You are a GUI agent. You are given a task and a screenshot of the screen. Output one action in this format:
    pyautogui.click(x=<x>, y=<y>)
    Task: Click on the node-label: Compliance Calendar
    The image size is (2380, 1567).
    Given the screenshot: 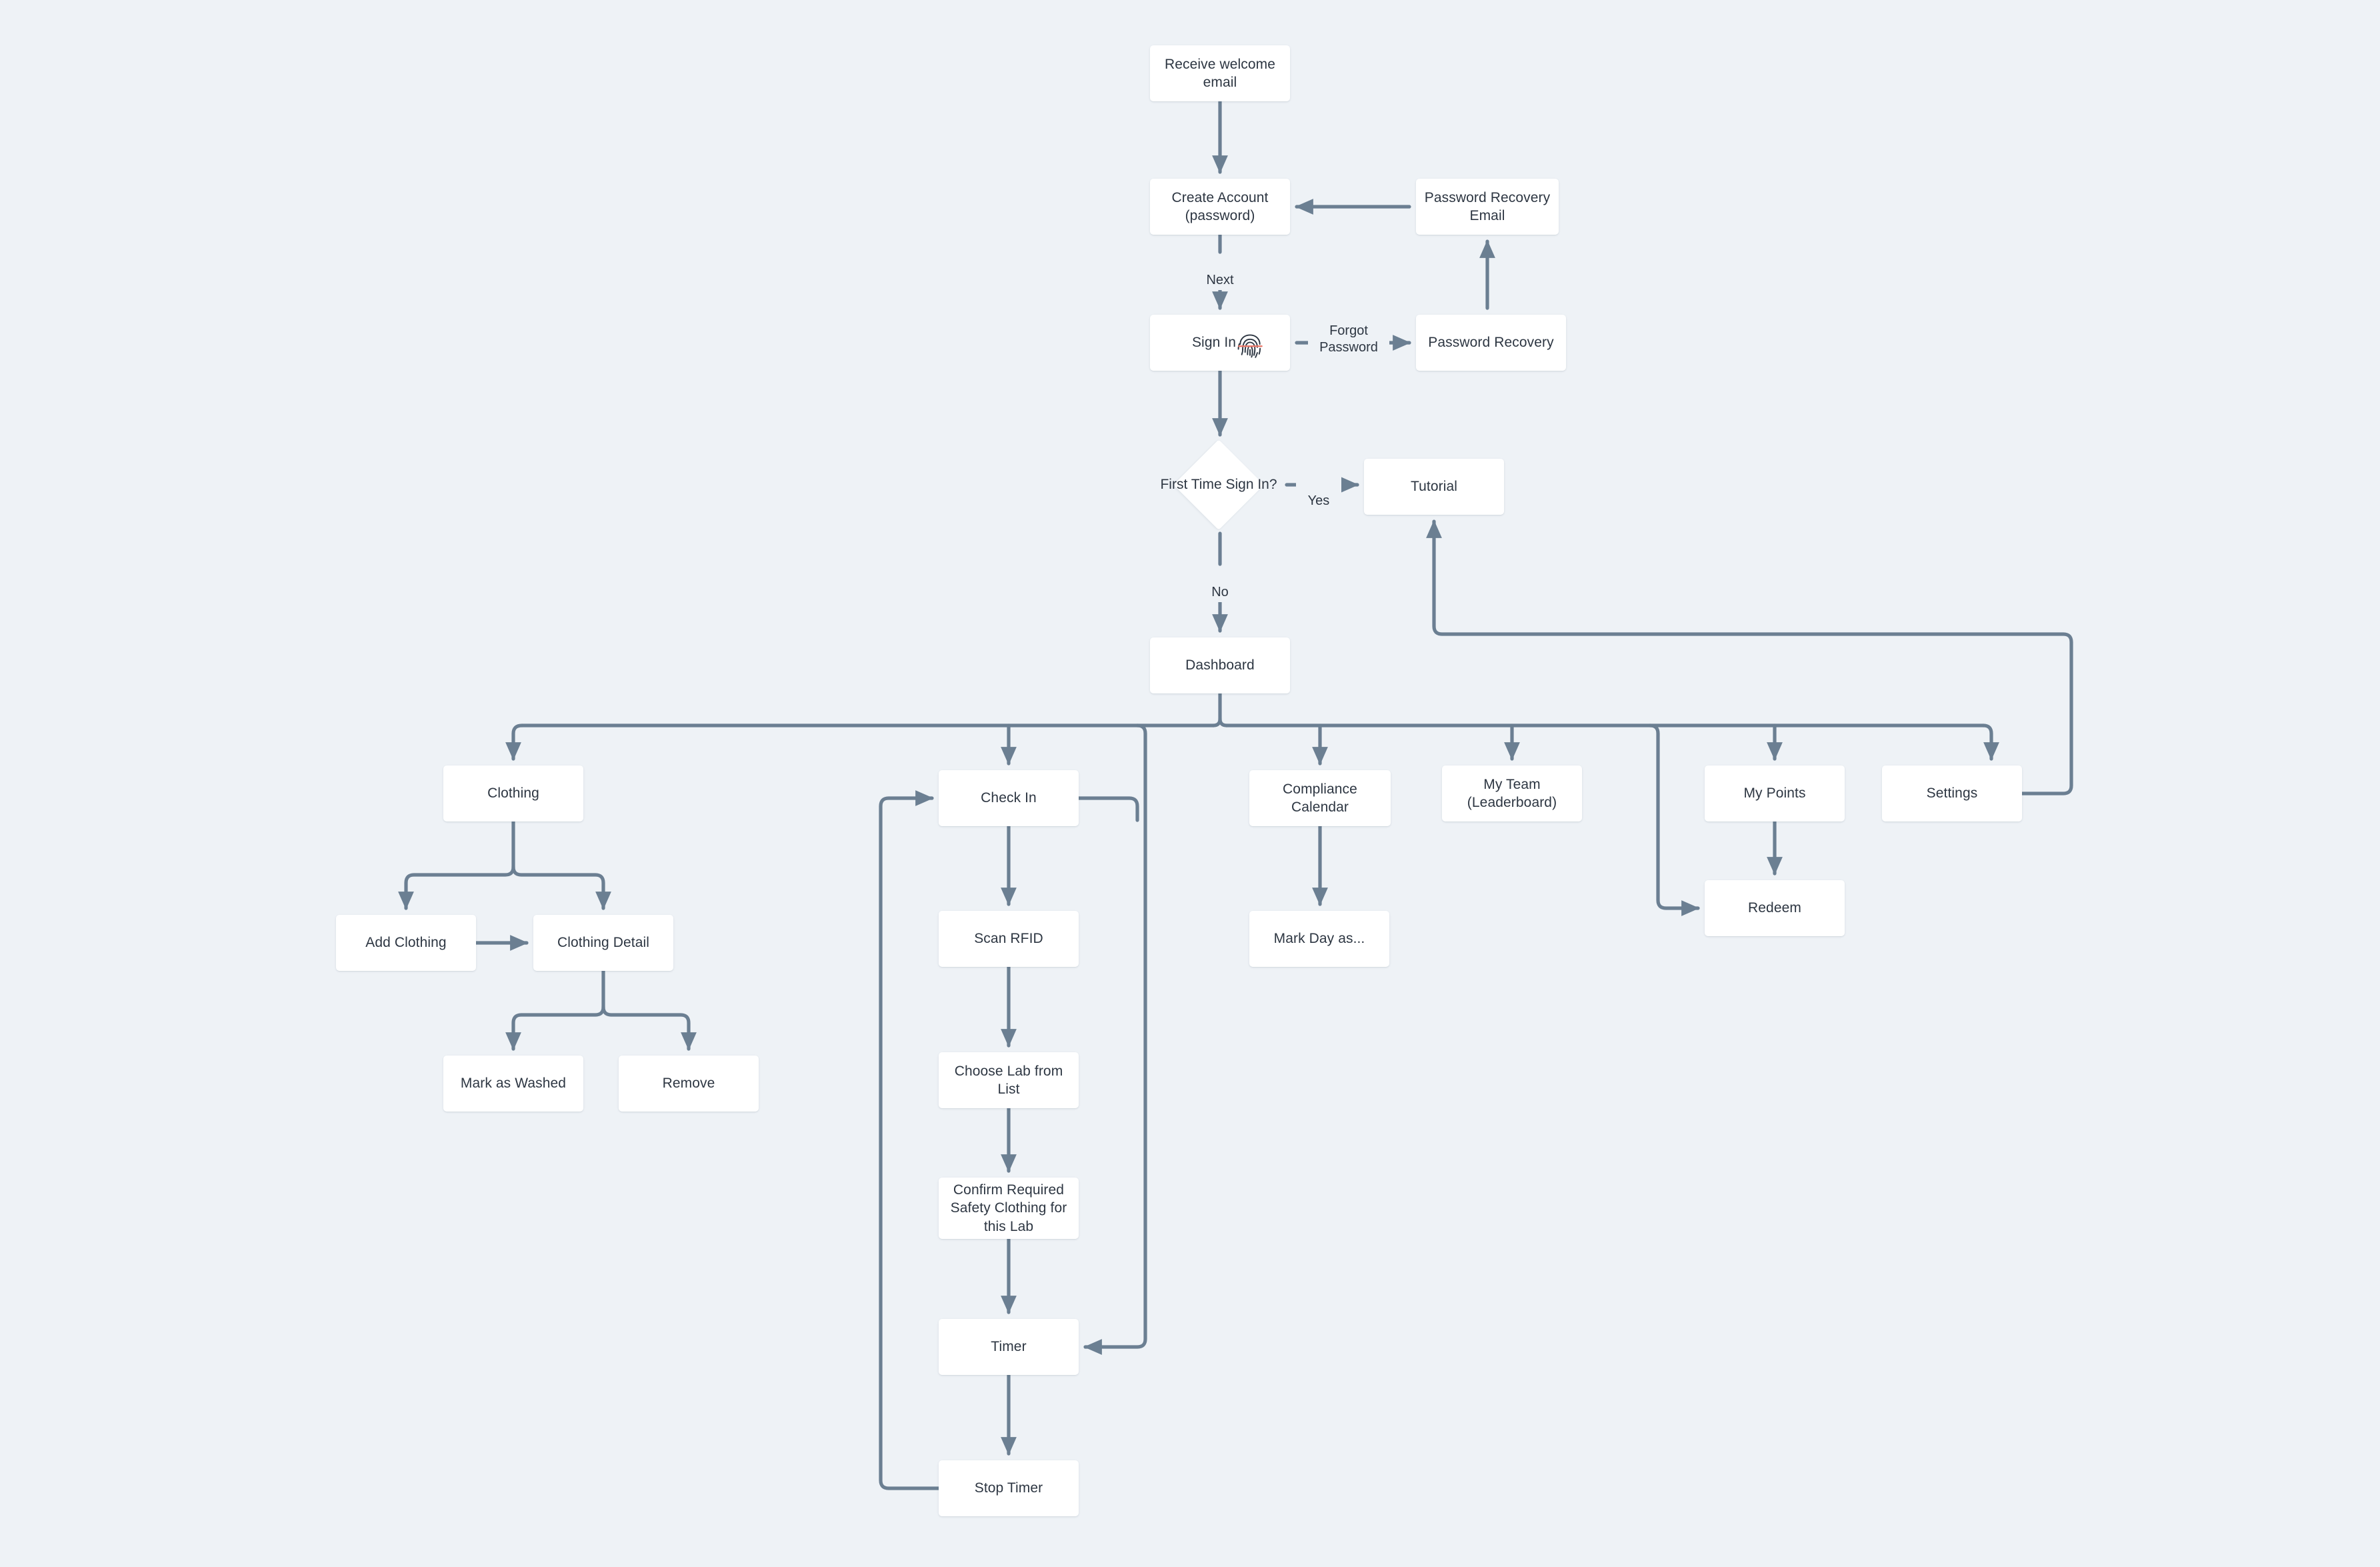 What is the action you would take?
    pyautogui.click(x=1320, y=798)
    